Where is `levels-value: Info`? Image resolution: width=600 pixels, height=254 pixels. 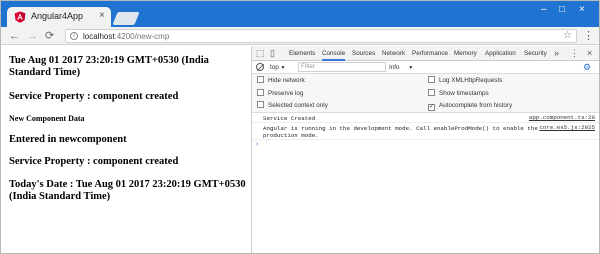
levels-value: Info is located at coordinates (394, 67).